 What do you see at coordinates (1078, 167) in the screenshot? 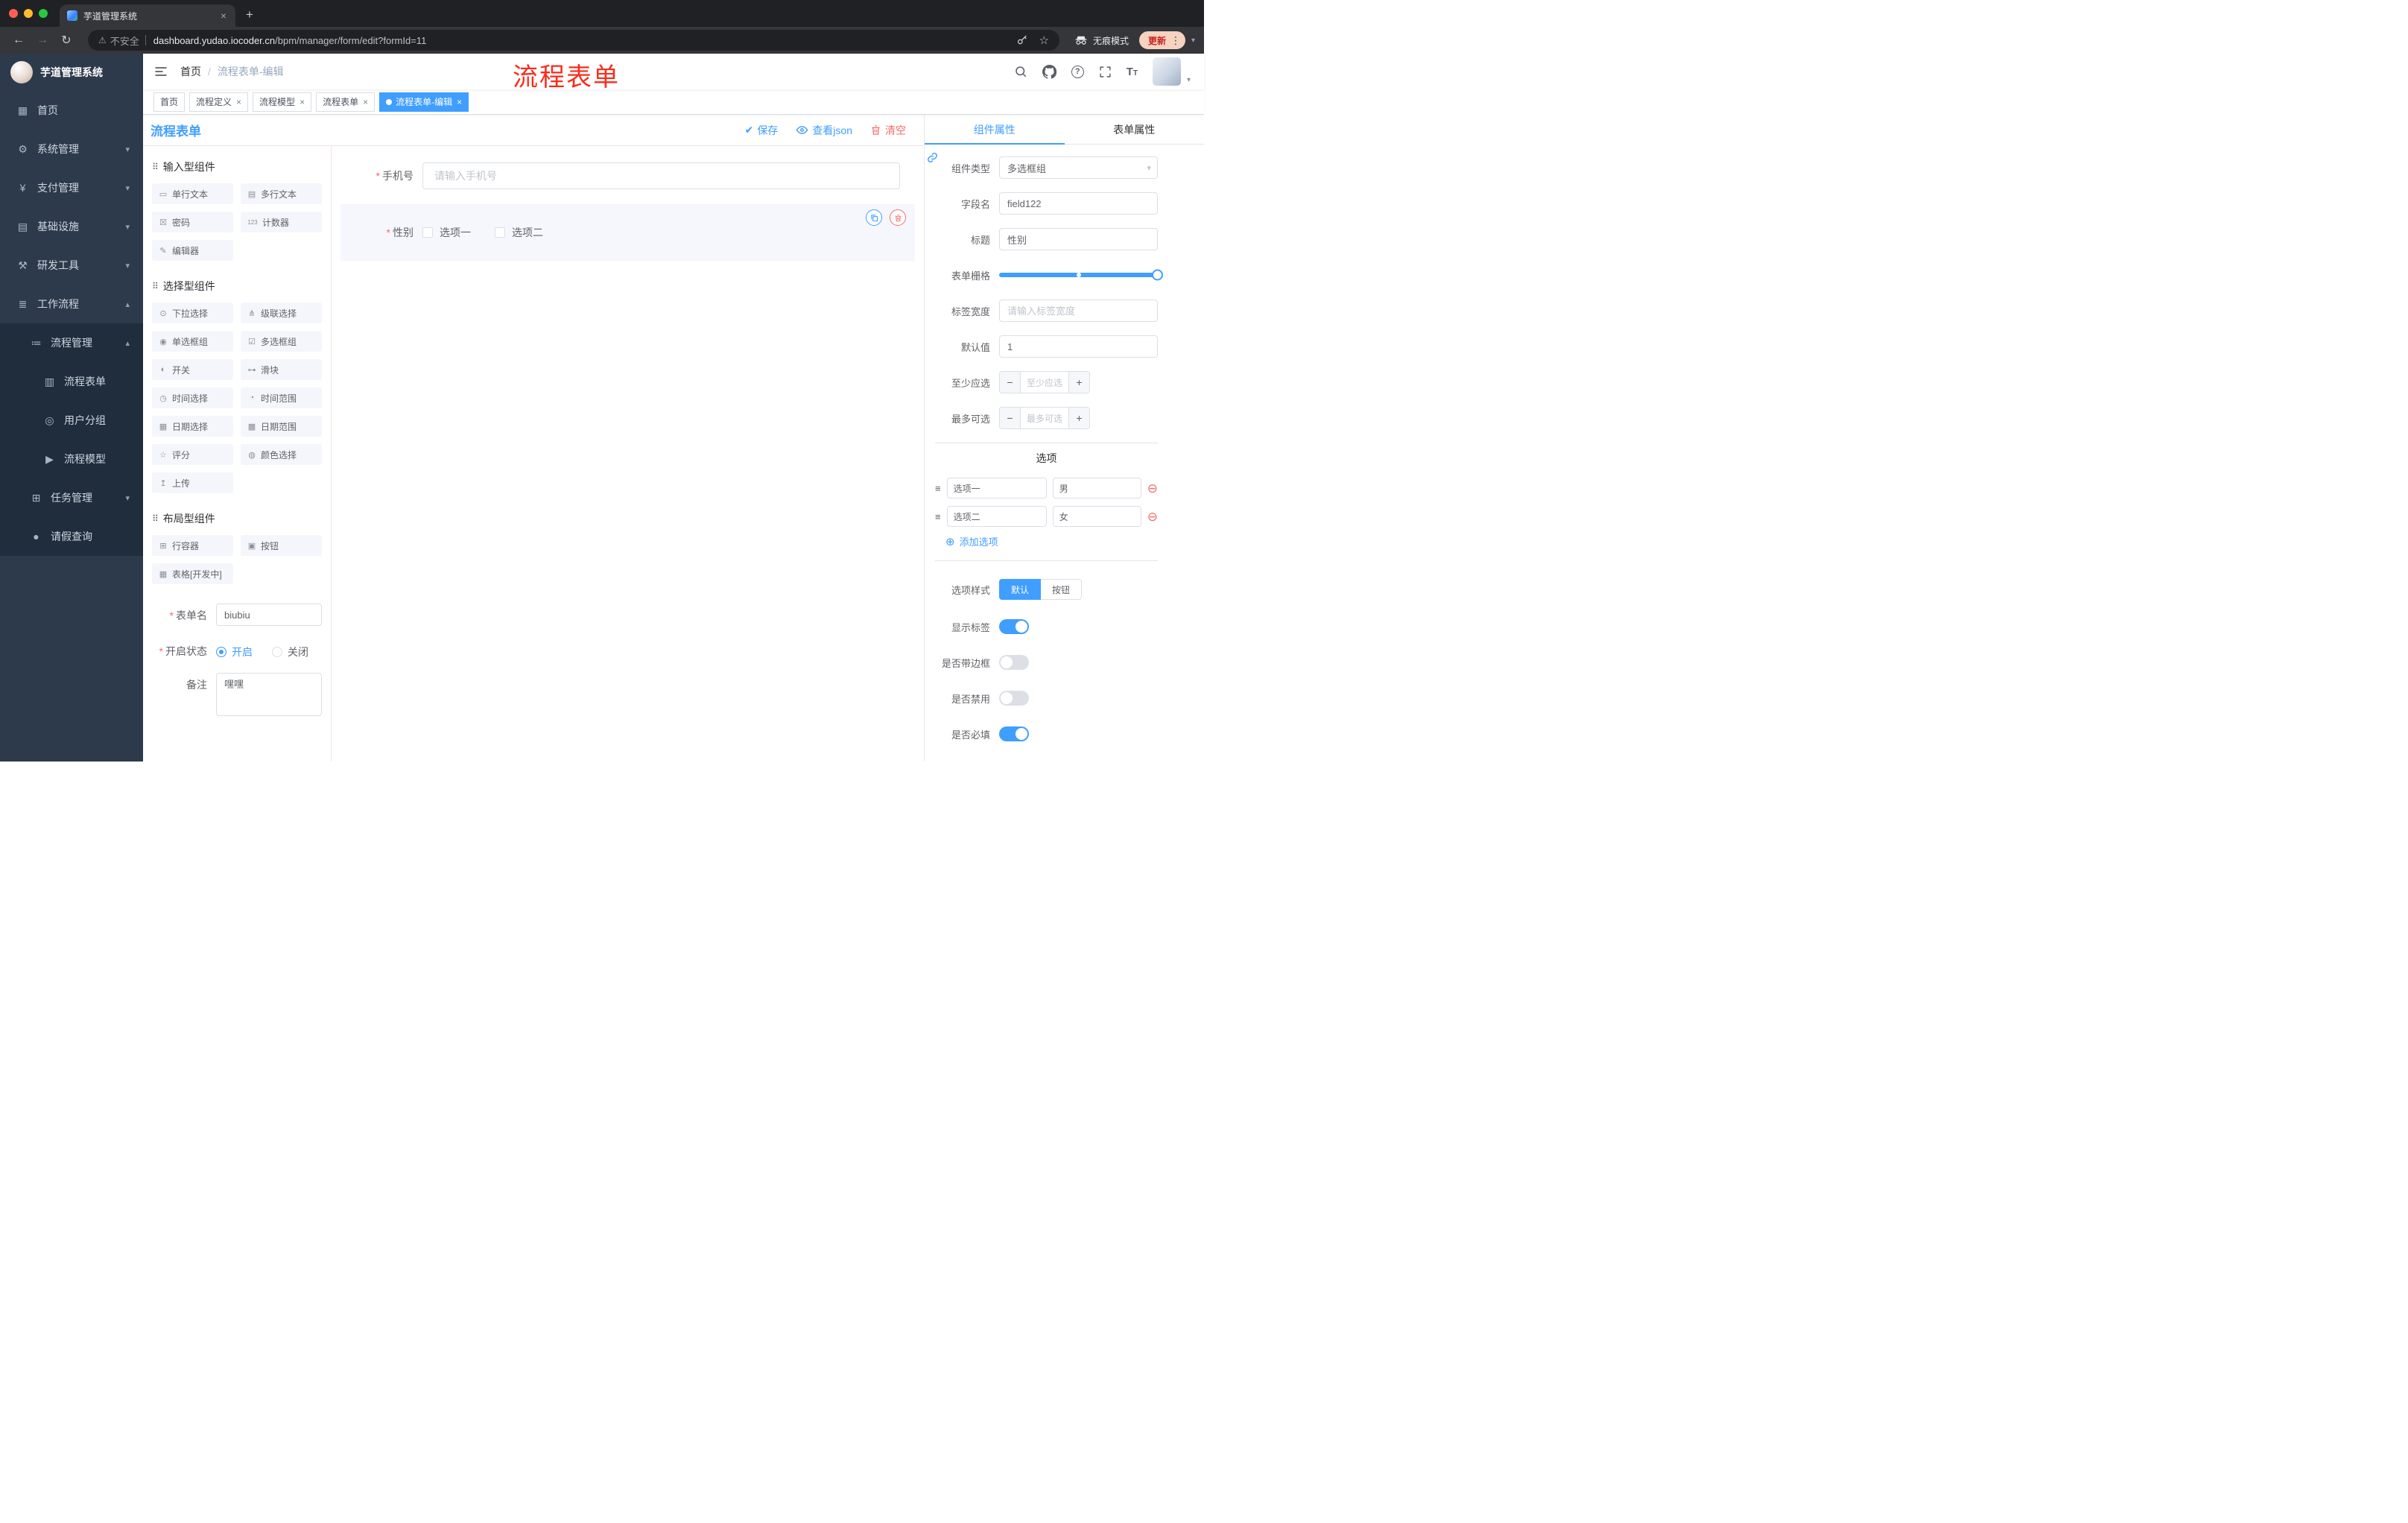
I see `component-type-select: 多选框组 ▾` at bounding box center [1078, 167].